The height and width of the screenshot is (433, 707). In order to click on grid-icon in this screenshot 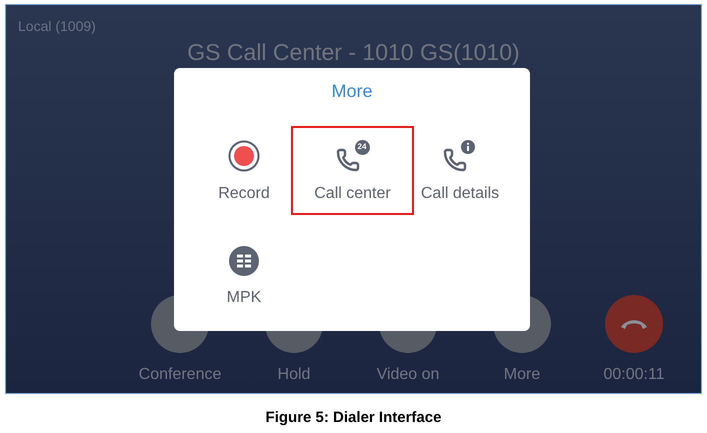, I will do `click(244, 261)`.